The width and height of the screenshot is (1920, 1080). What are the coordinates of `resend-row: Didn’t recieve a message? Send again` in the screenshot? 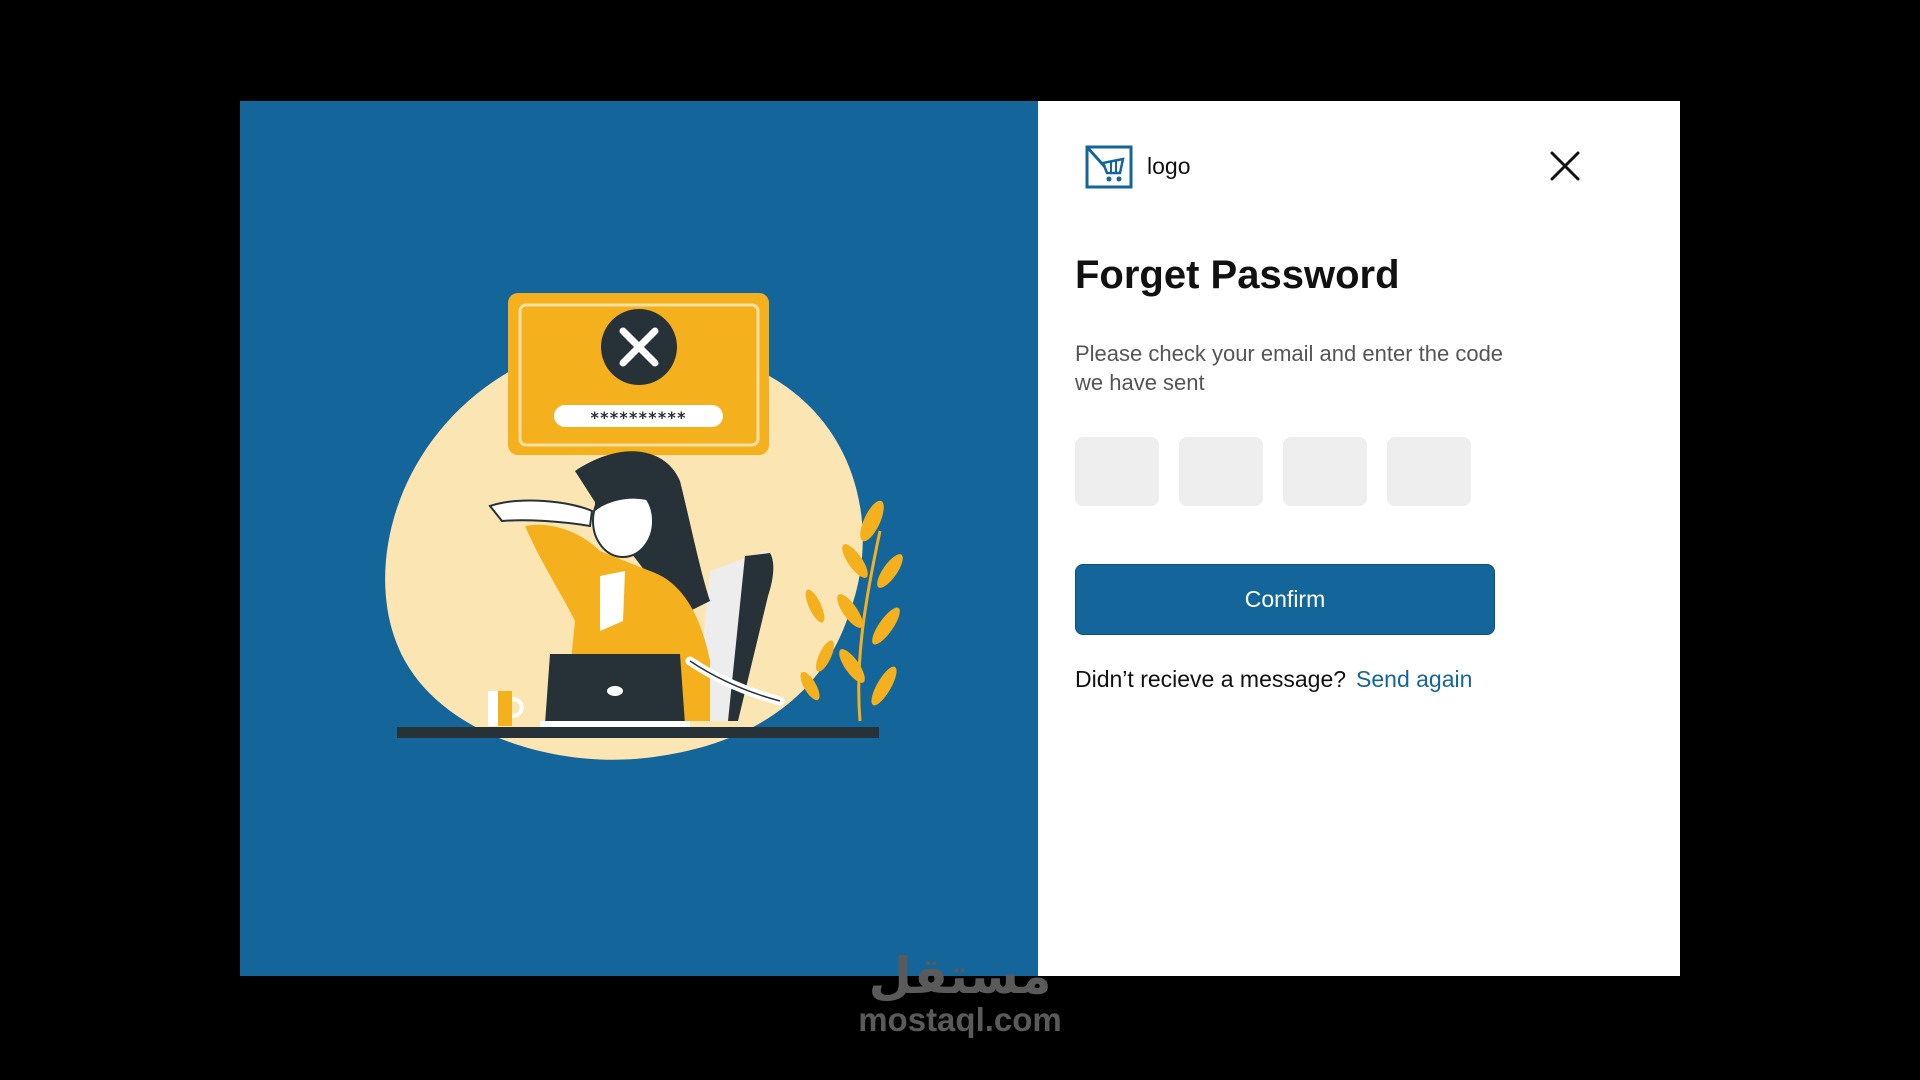 It's located at (1273, 679).